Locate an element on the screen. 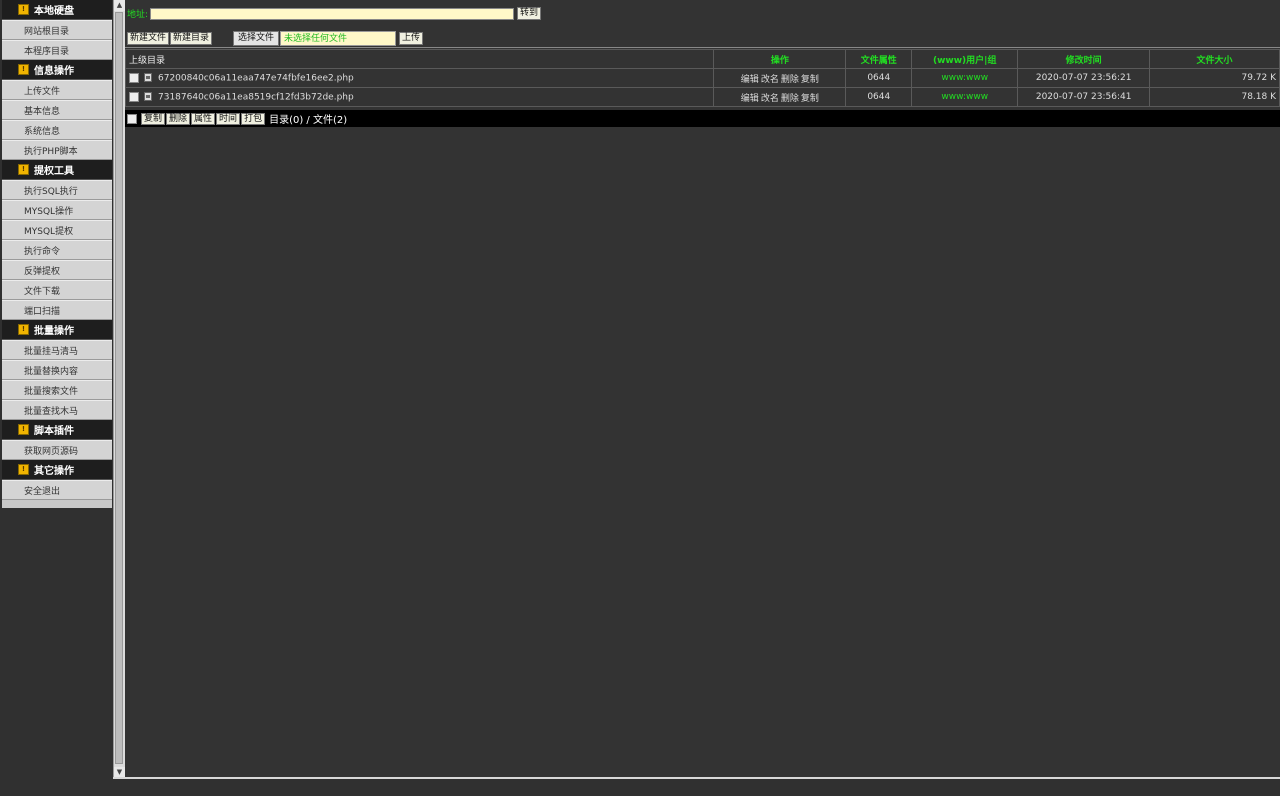 This screenshot has height=796, width=1280. sidebar-item: 批量搜索文件 is located at coordinates (57, 390).